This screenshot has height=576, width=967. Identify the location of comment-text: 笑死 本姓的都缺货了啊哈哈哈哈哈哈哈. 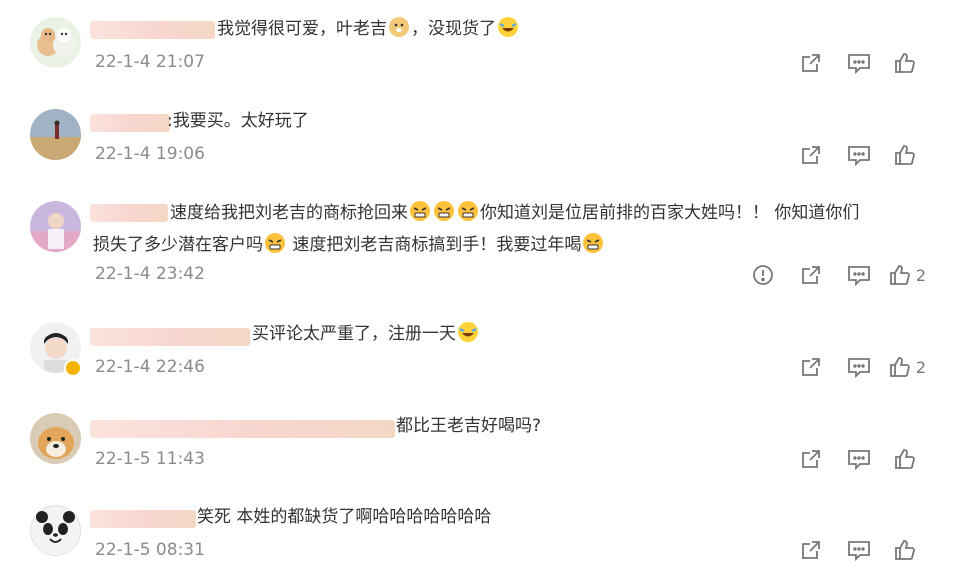
(344, 517).